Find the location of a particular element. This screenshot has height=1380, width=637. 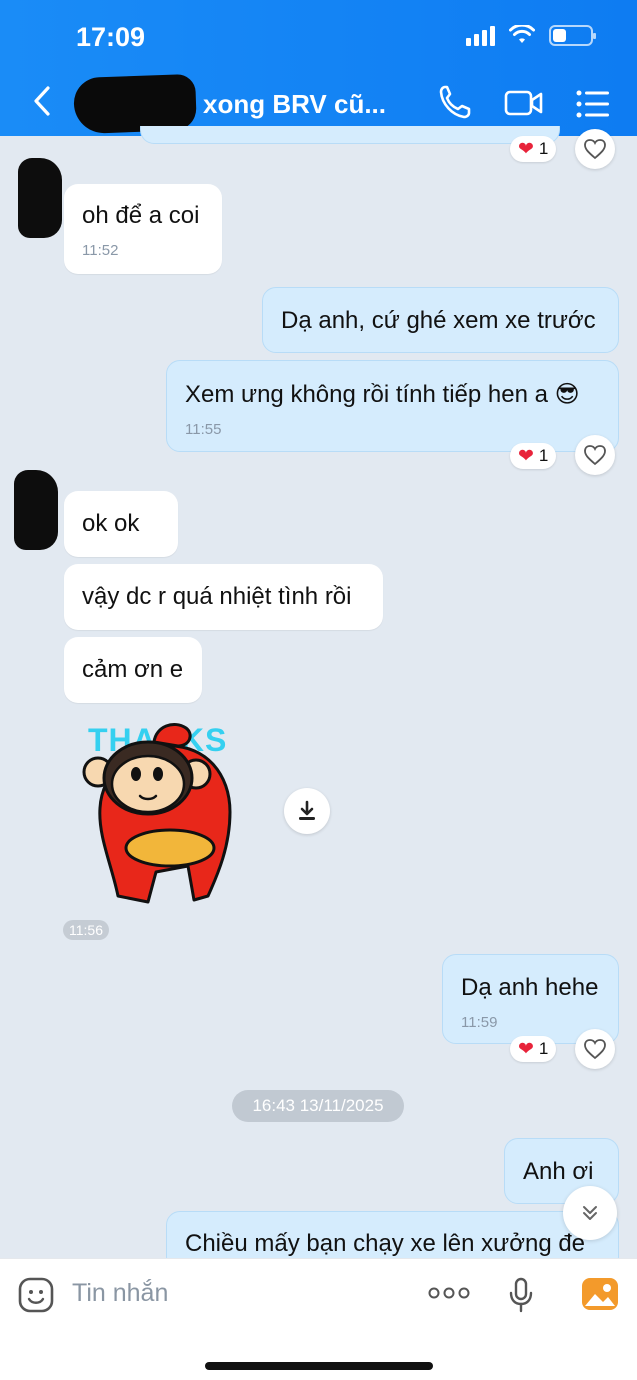

more-options-icon is located at coordinates (449, 1293).